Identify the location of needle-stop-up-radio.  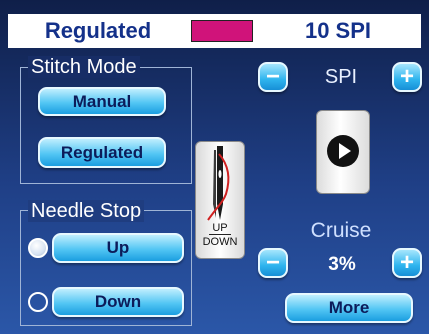
(38, 248).